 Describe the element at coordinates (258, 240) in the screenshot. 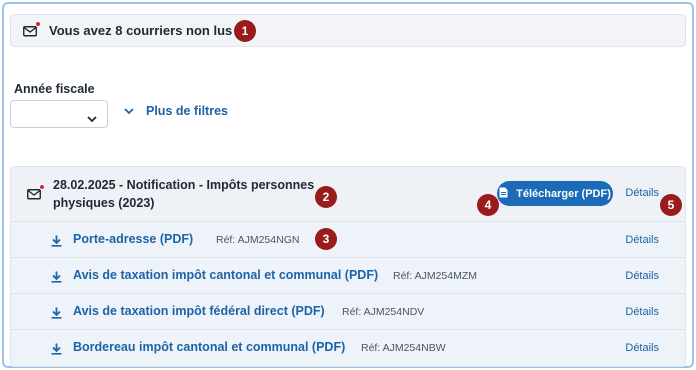

I see `document-ref: Réf: AJM254NGN` at that location.